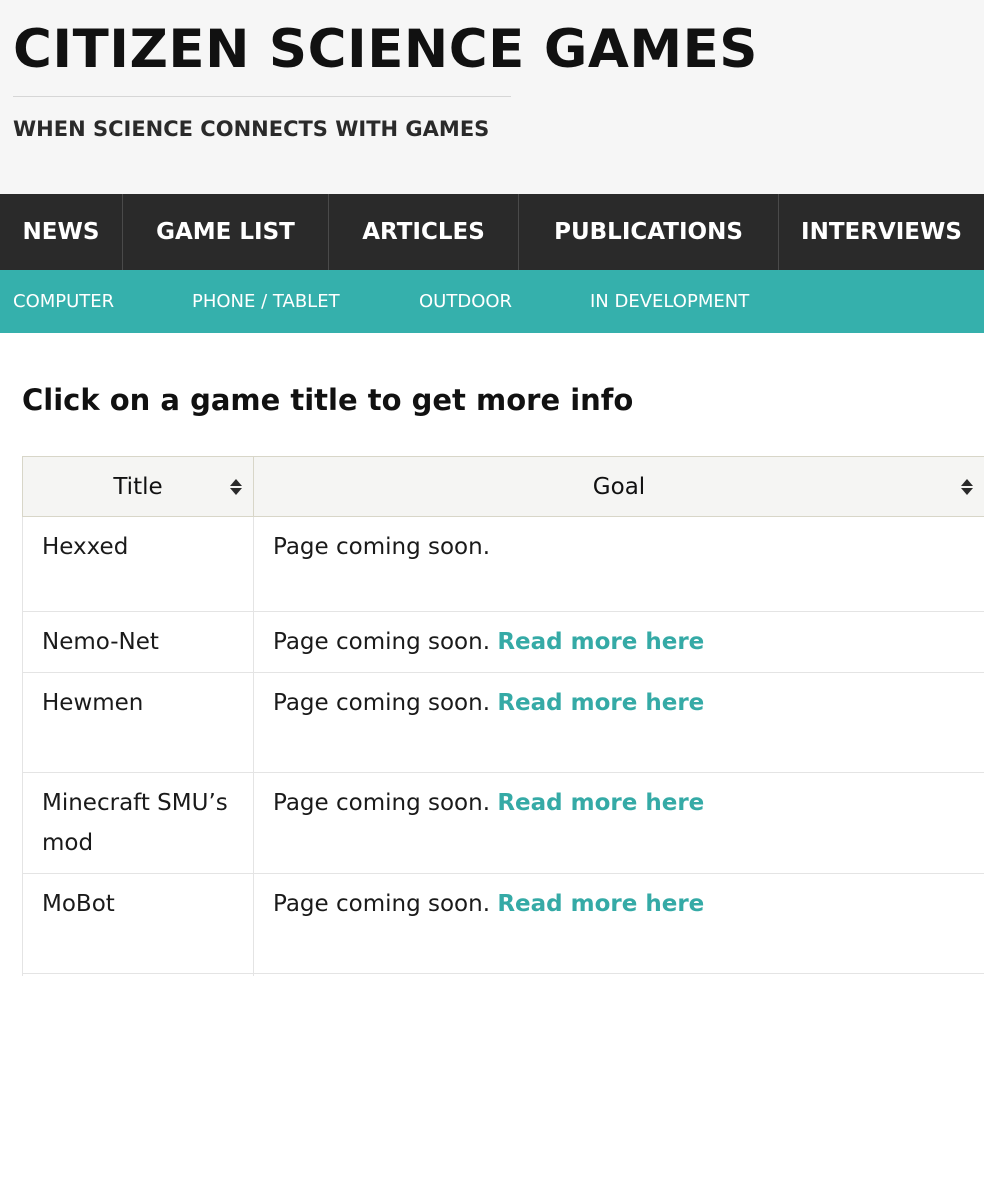  Describe the element at coordinates (465, 301) in the screenshot. I see `subnav-item-outdoor: OUTDOOR` at that location.